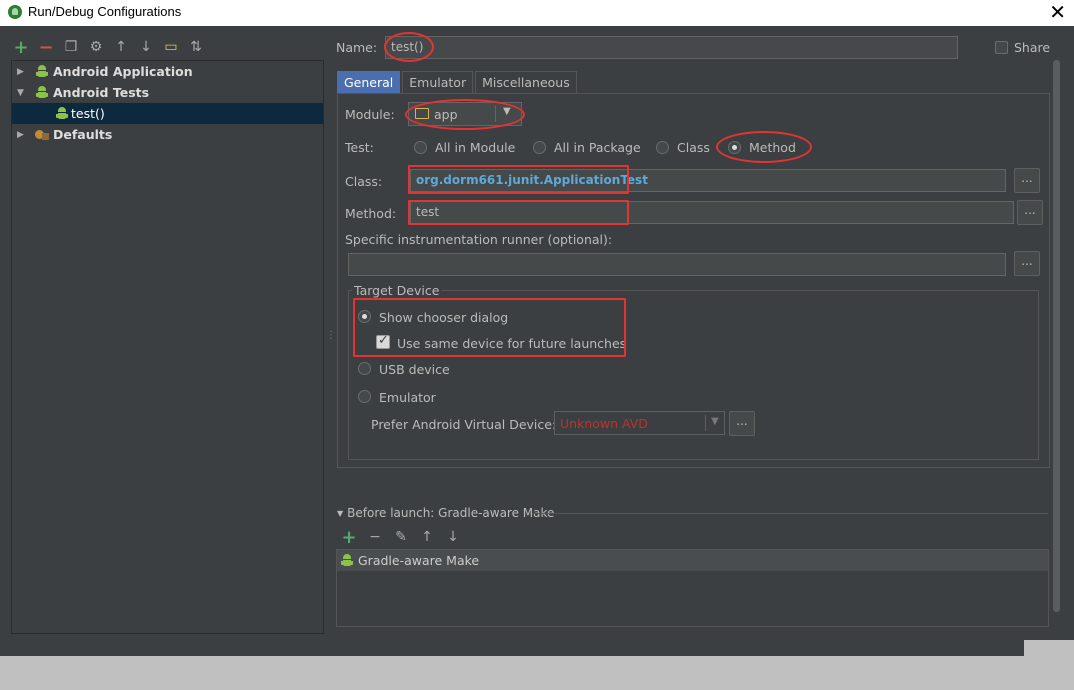 This screenshot has height=690, width=1074. What do you see at coordinates (438, 82) in the screenshot?
I see `tab-emulator: Emulator` at bounding box center [438, 82].